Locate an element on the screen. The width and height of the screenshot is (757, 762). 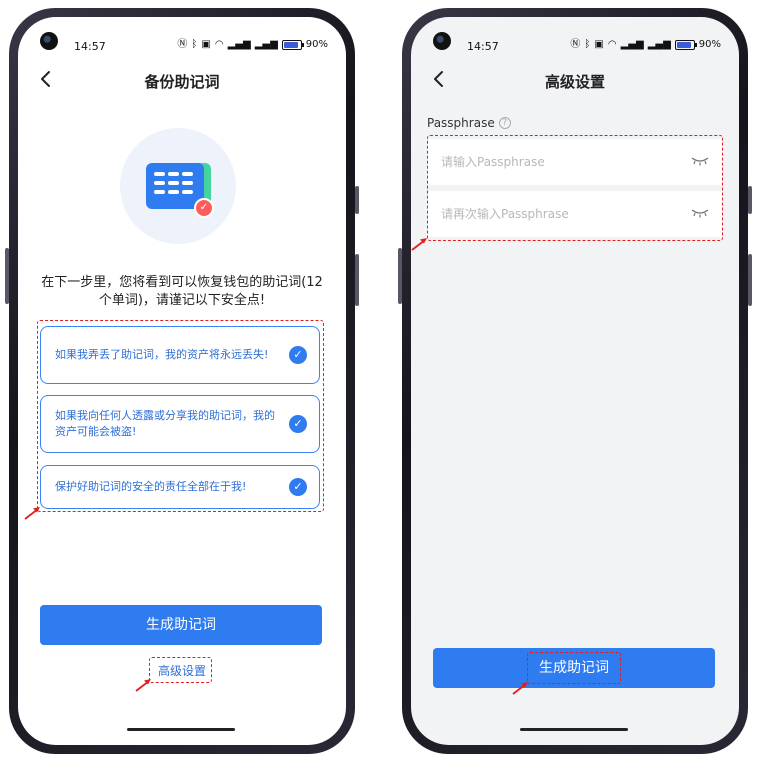
passphrase-label: Passphrase is located at coordinates (461, 123).